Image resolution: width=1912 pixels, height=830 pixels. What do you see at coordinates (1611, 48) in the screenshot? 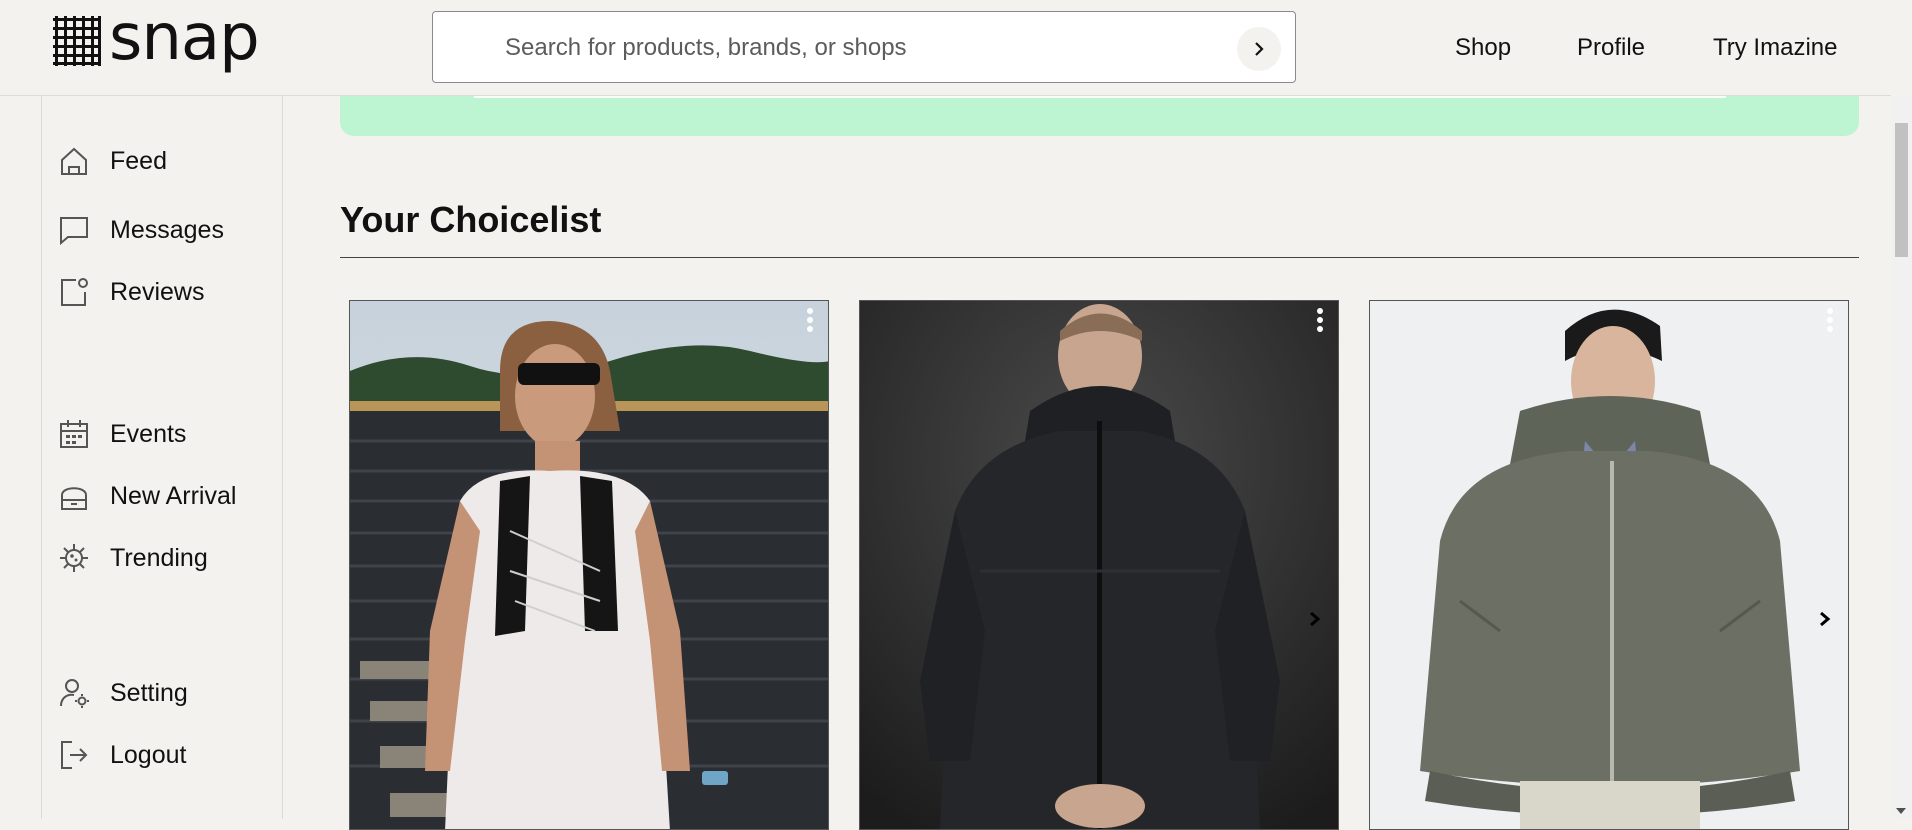
I see `nav-profile-link: Profile` at bounding box center [1611, 48].